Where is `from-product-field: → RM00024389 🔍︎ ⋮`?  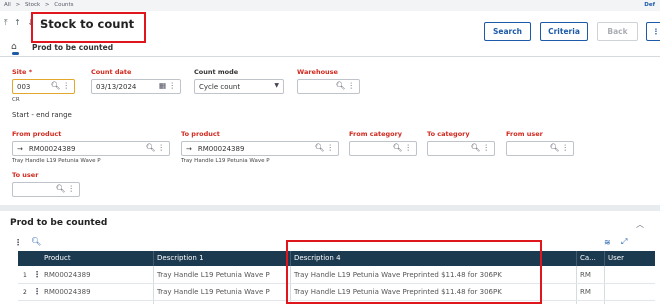
from-product-field: → RM00024389 🔍︎ ⋮ is located at coordinates (91, 148).